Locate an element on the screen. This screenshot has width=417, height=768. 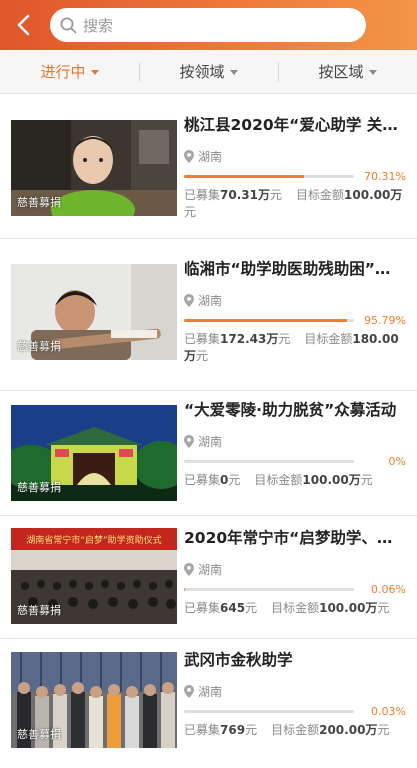
project-stats: 已募集645元 目标金额100.00万元 is located at coordinates (295, 608).